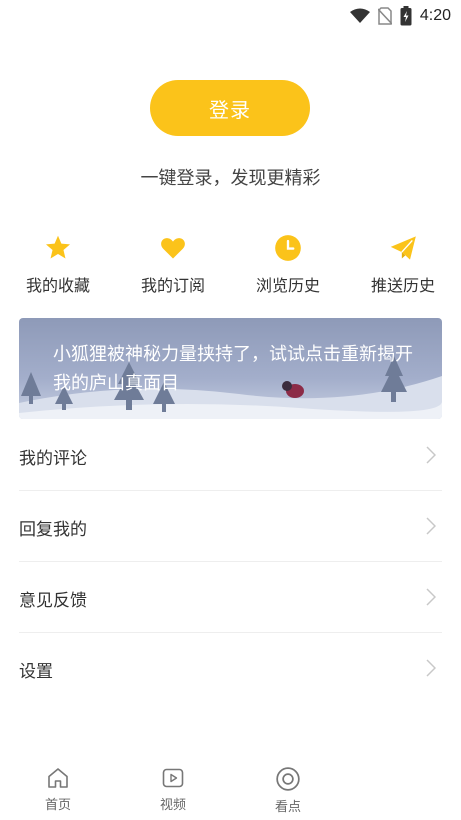  I want to click on login-tagline: 一键登录，发现更精彩, so click(230, 178).